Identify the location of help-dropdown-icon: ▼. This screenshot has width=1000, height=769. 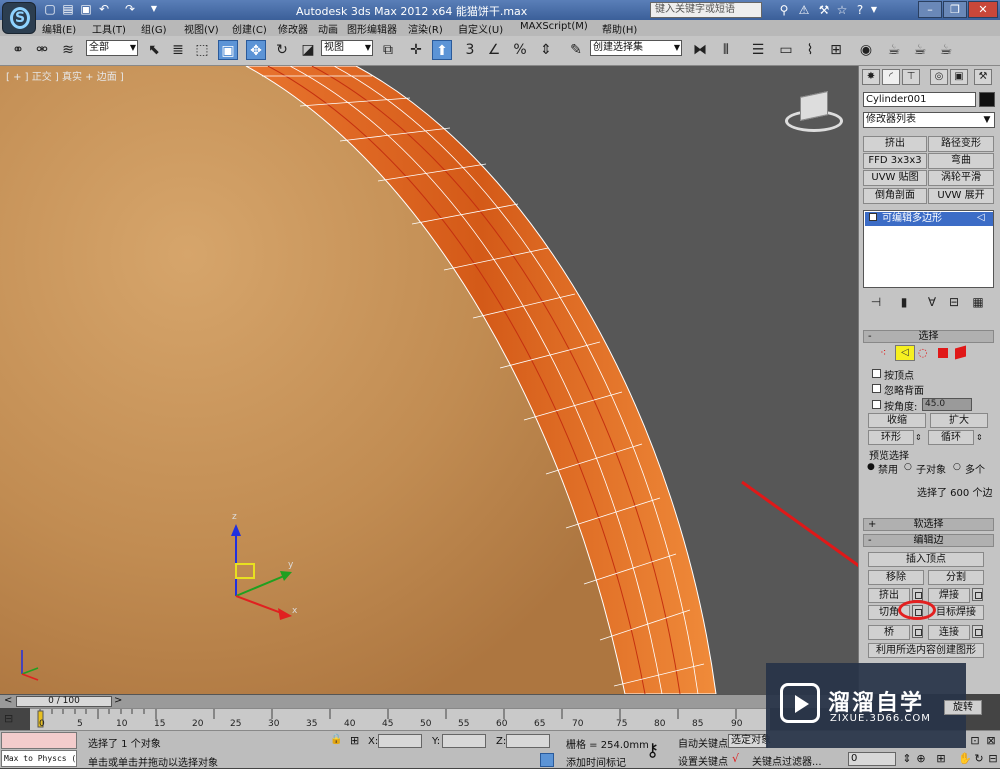
(874, 10).